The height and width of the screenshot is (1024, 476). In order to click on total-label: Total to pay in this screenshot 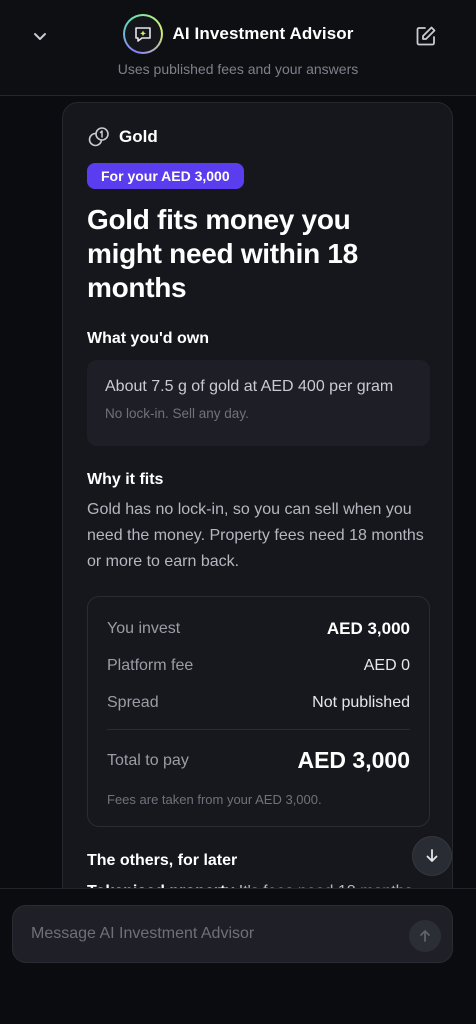, I will do `click(148, 760)`.